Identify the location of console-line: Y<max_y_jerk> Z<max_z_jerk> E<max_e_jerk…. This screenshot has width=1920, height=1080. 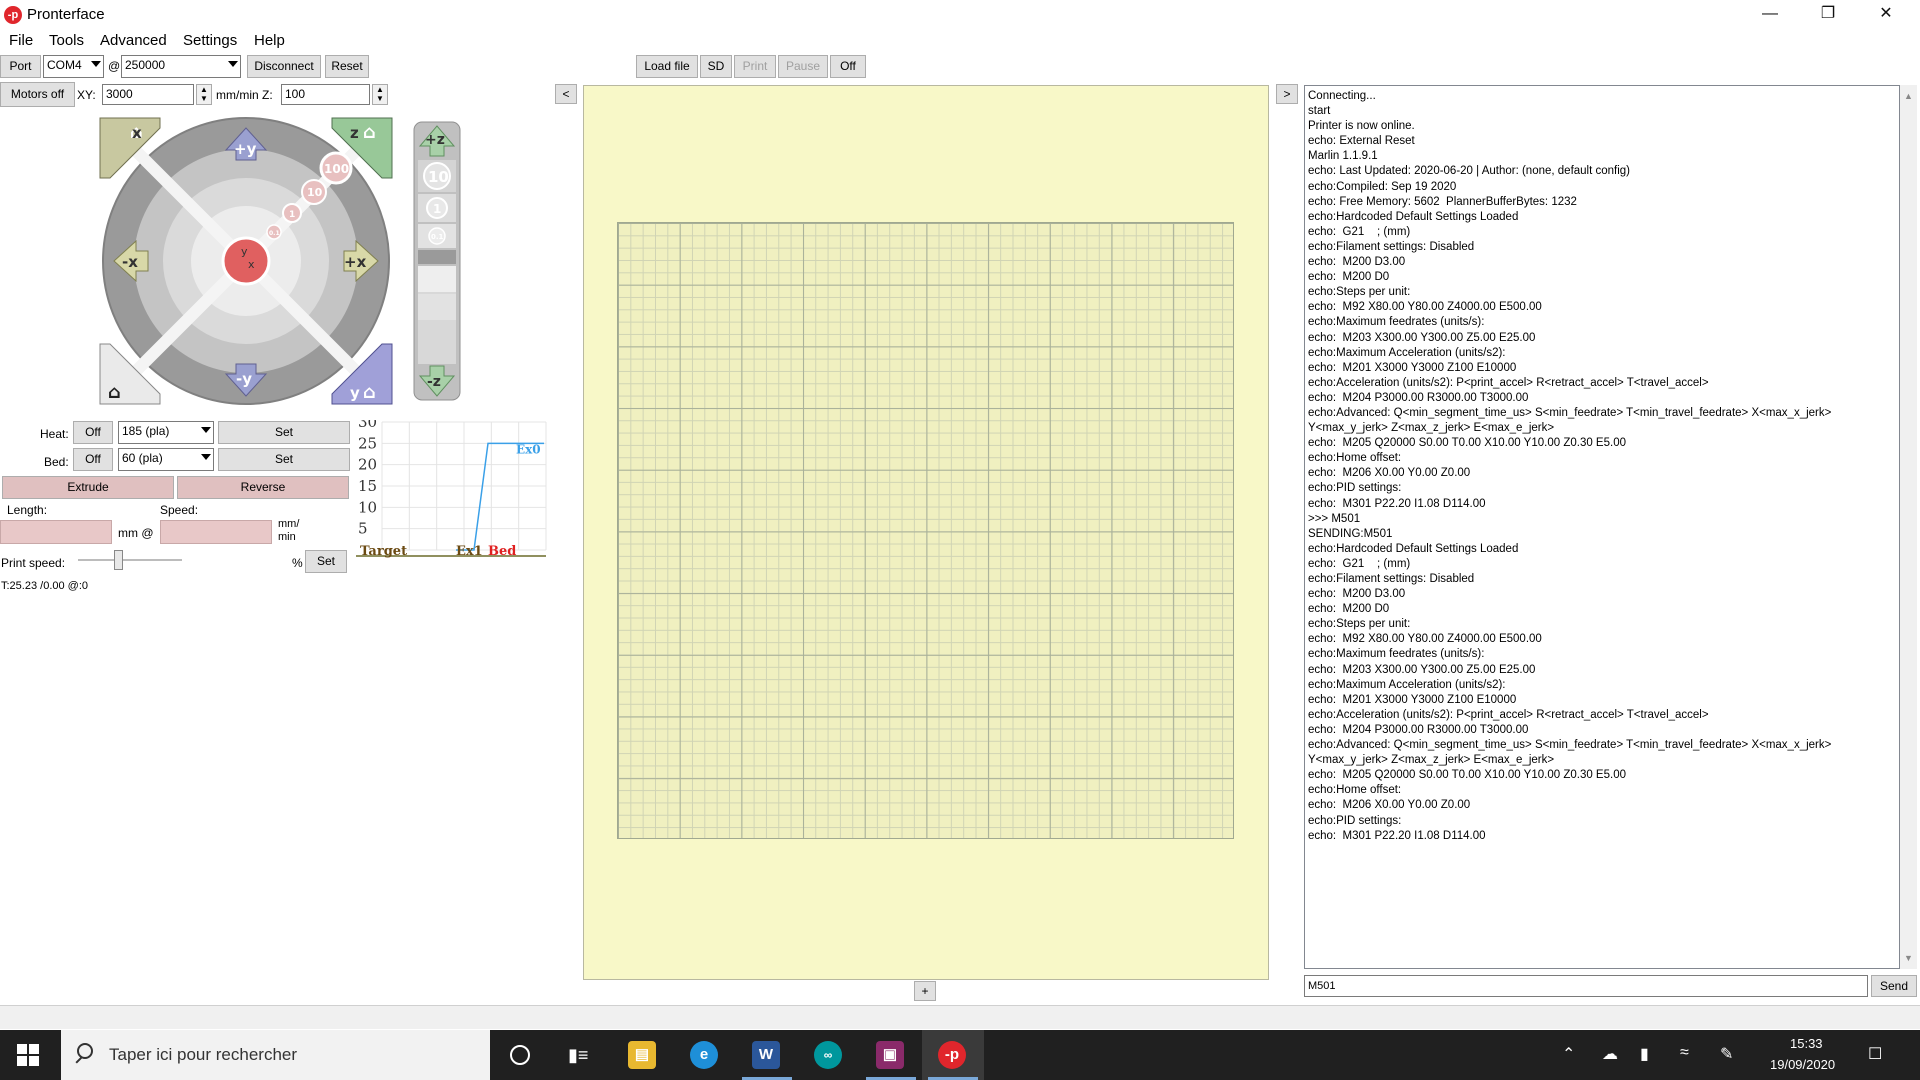
(1431, 760).